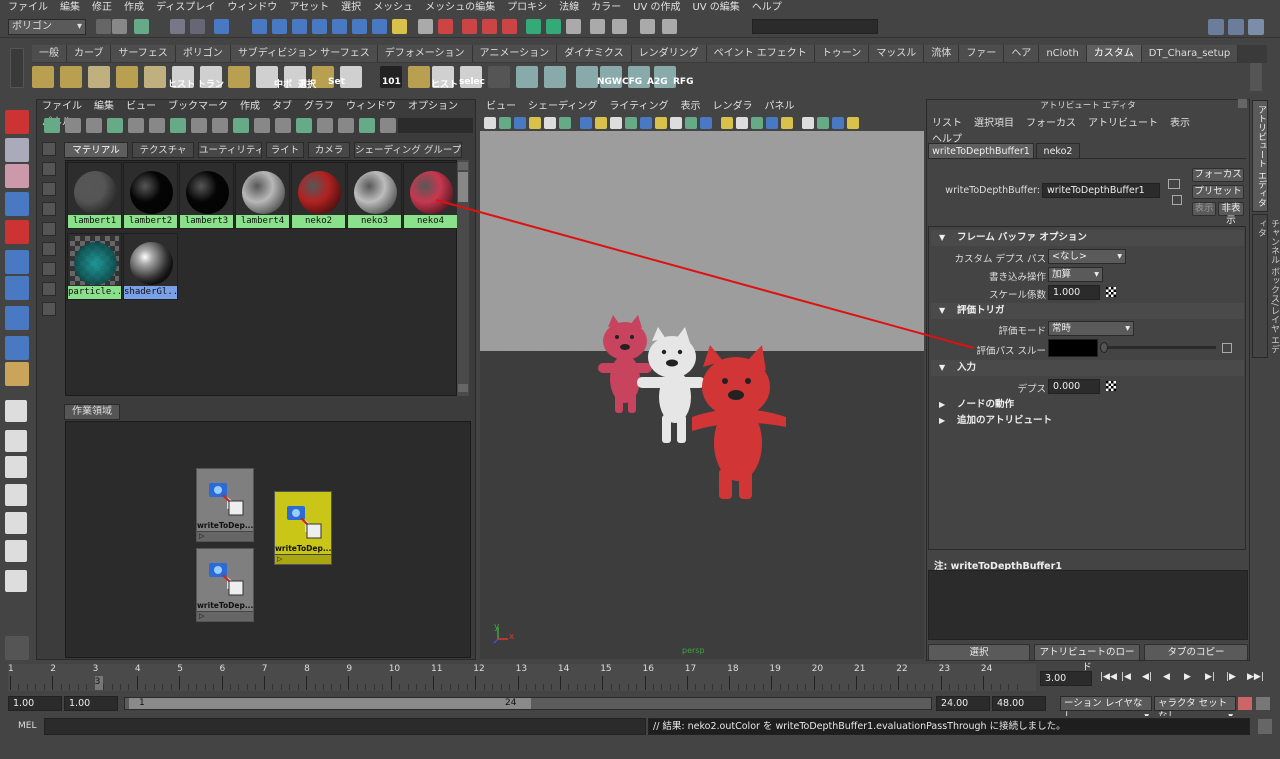  Describe the element at coordinates (330, 703) in the screenshot. I see `range-slider-handle` at that location.